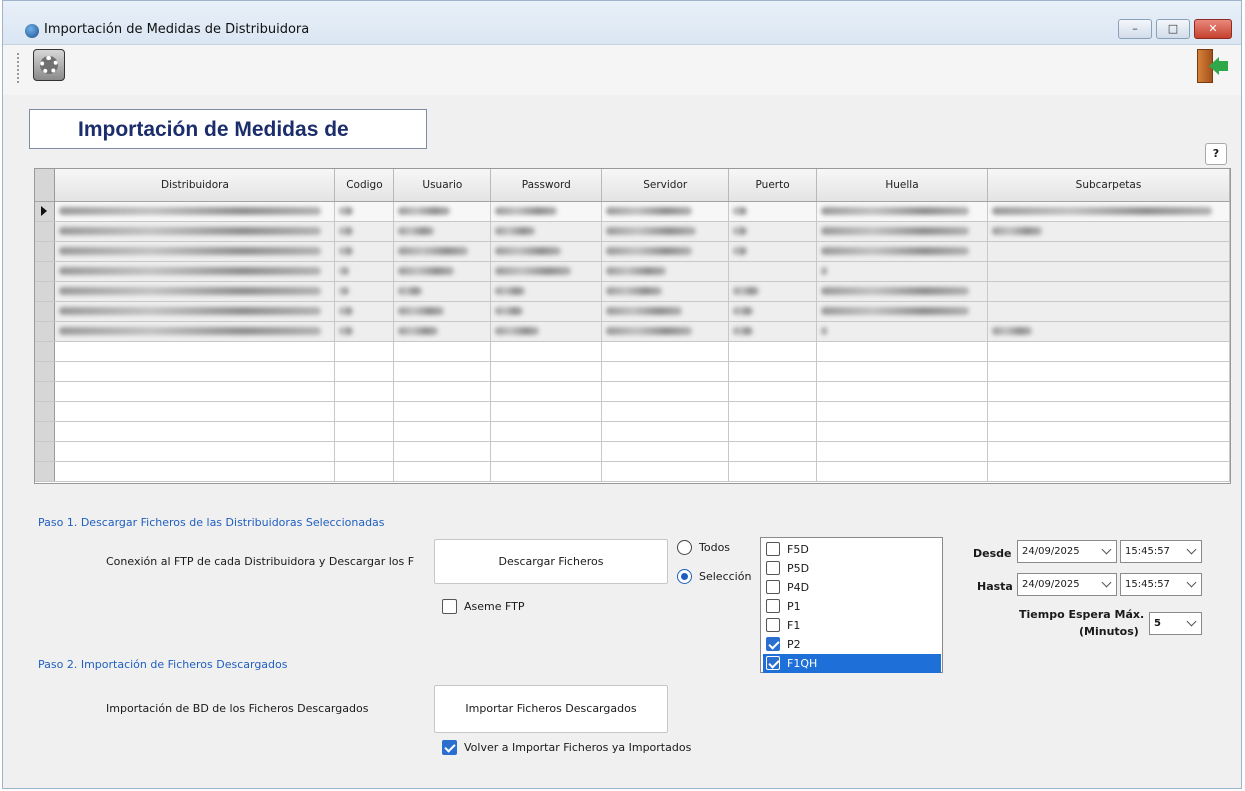 This screenshot has width=1245, height=791. I want to click on hasta-date-picker: 24/09/2025, so click(1067, 584).